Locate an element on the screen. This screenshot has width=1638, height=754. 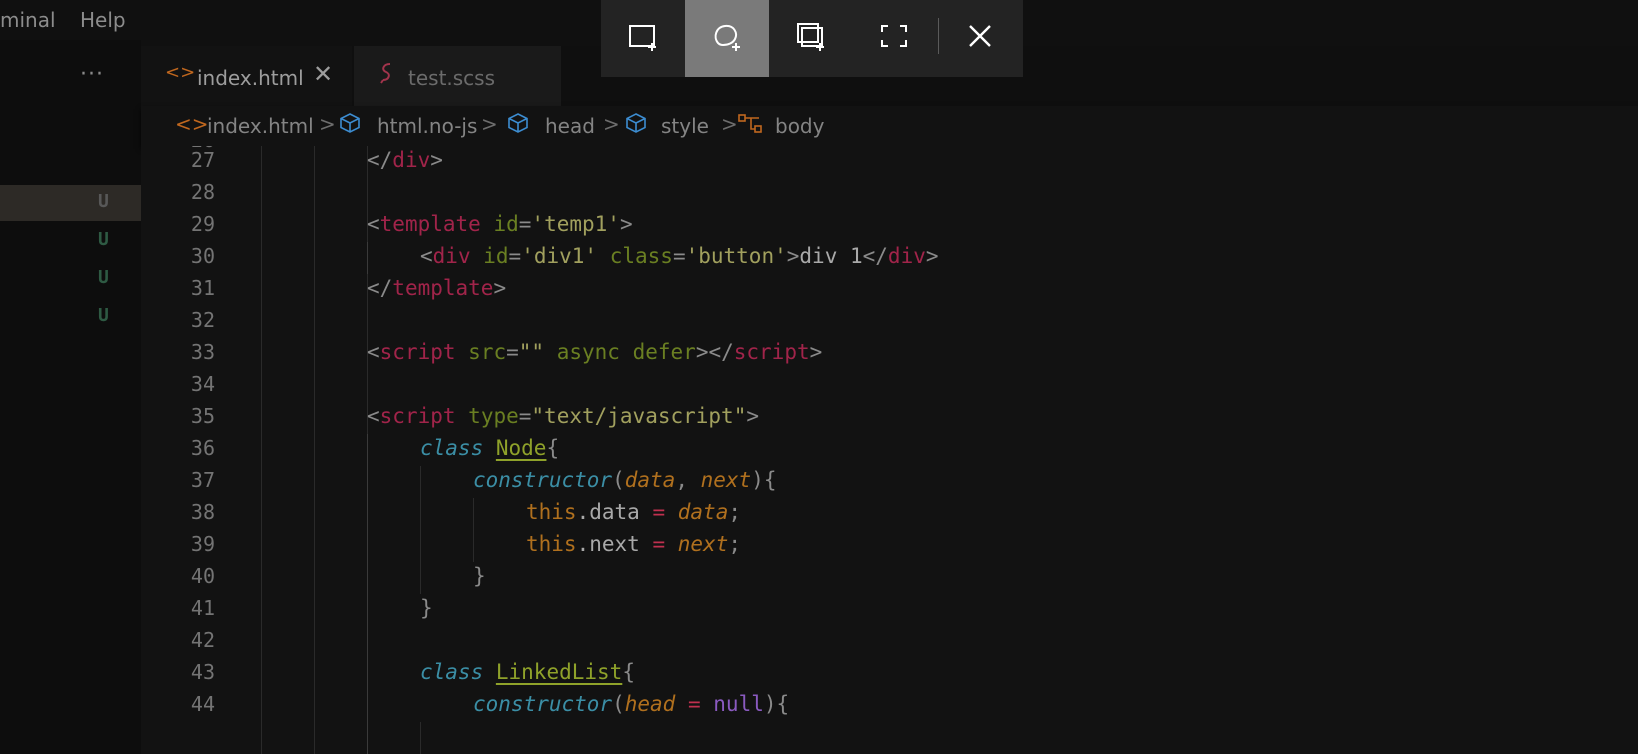
line-number: 32 is located at coordinates (202, 320).